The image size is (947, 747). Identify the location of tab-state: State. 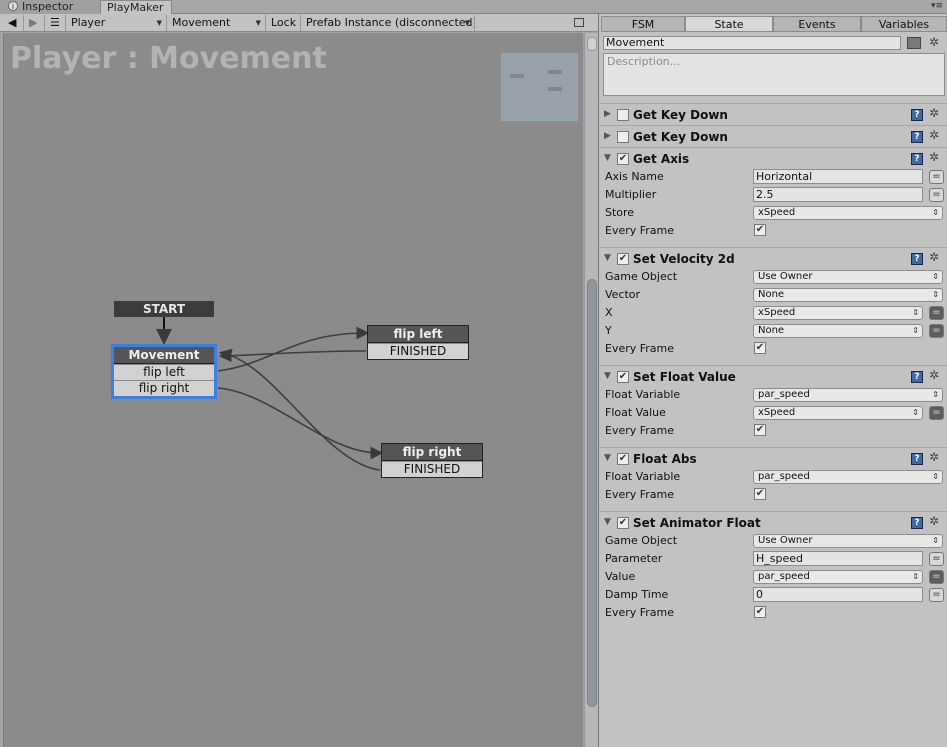
(729, 24).